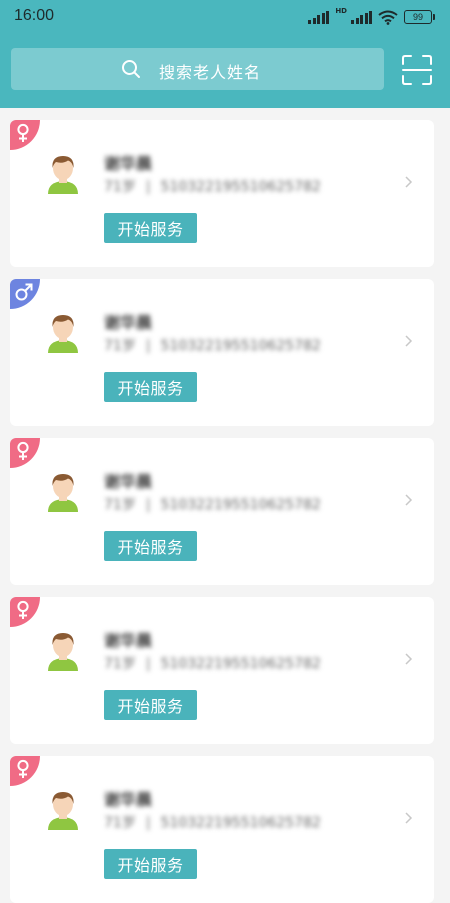  Describe the element at coordinates (319, 17) in the screenshot. I see `signal-icon` at that location.